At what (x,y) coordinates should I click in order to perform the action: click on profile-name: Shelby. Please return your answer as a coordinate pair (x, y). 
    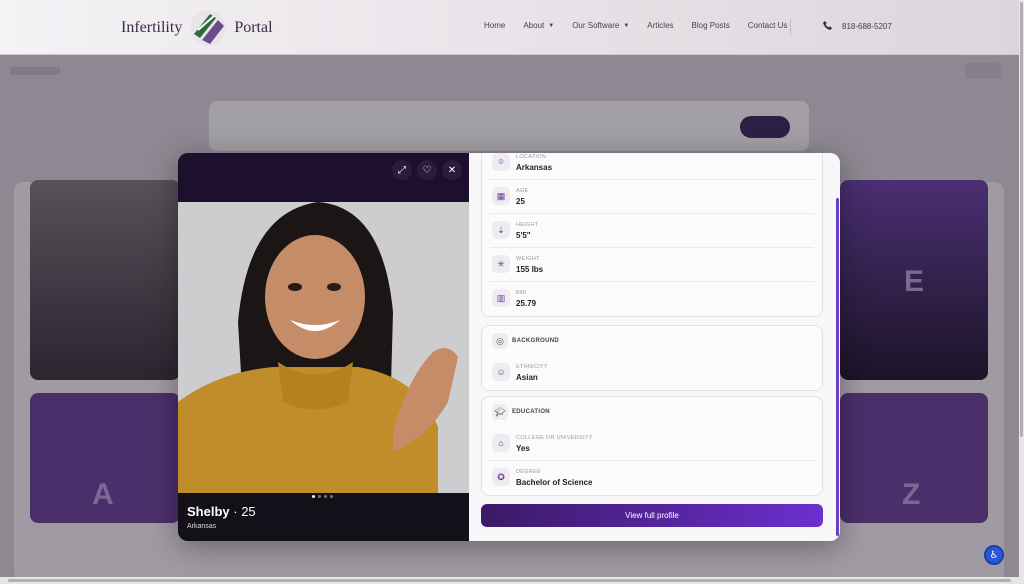
    Looking at the image, I should click on (208, 511).